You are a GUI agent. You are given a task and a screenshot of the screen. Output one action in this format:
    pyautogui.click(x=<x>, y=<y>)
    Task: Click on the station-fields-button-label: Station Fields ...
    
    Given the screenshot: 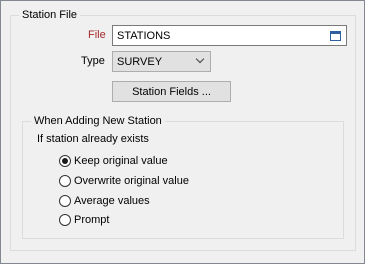 What is the action you would take?
    pyautogui.click(x=171, y=91)
    